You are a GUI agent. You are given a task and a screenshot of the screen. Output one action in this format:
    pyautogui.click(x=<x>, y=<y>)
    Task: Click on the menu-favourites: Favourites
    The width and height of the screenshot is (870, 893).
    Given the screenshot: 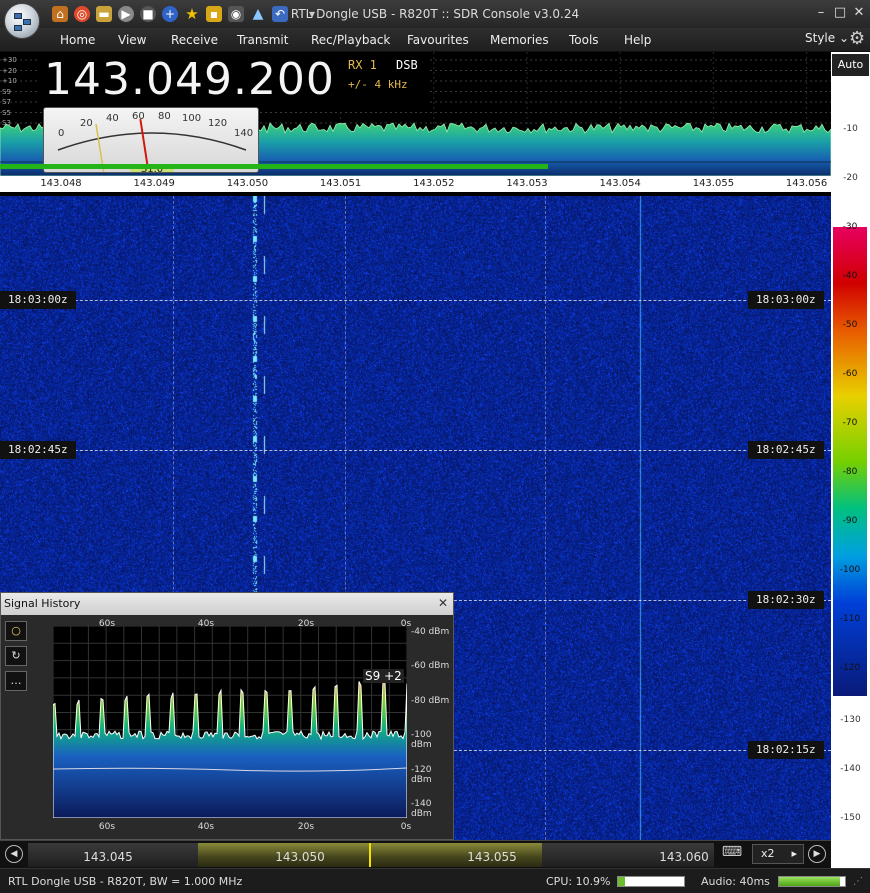 What is the action you would take?
    pyautogui.click(x=438, y=40)
    